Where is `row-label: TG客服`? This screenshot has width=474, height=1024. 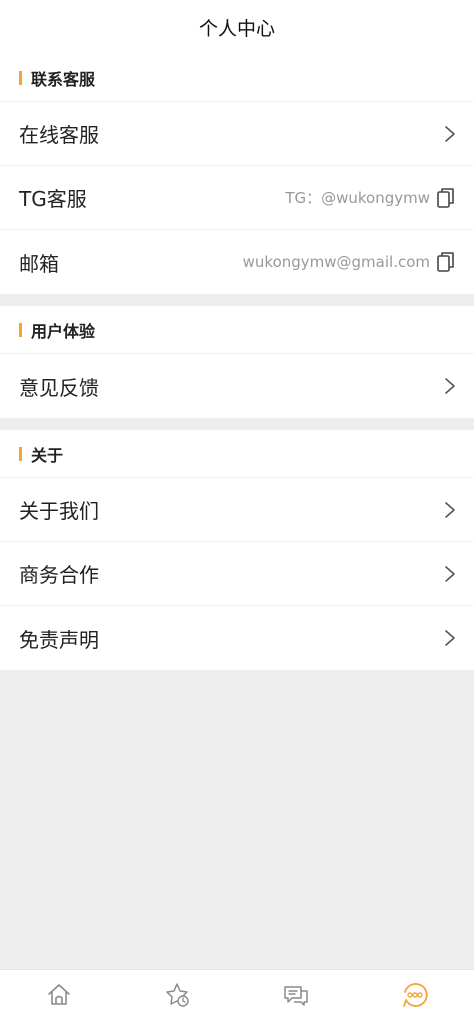 row-label: TG客服 is located at coordinates (53, 199).